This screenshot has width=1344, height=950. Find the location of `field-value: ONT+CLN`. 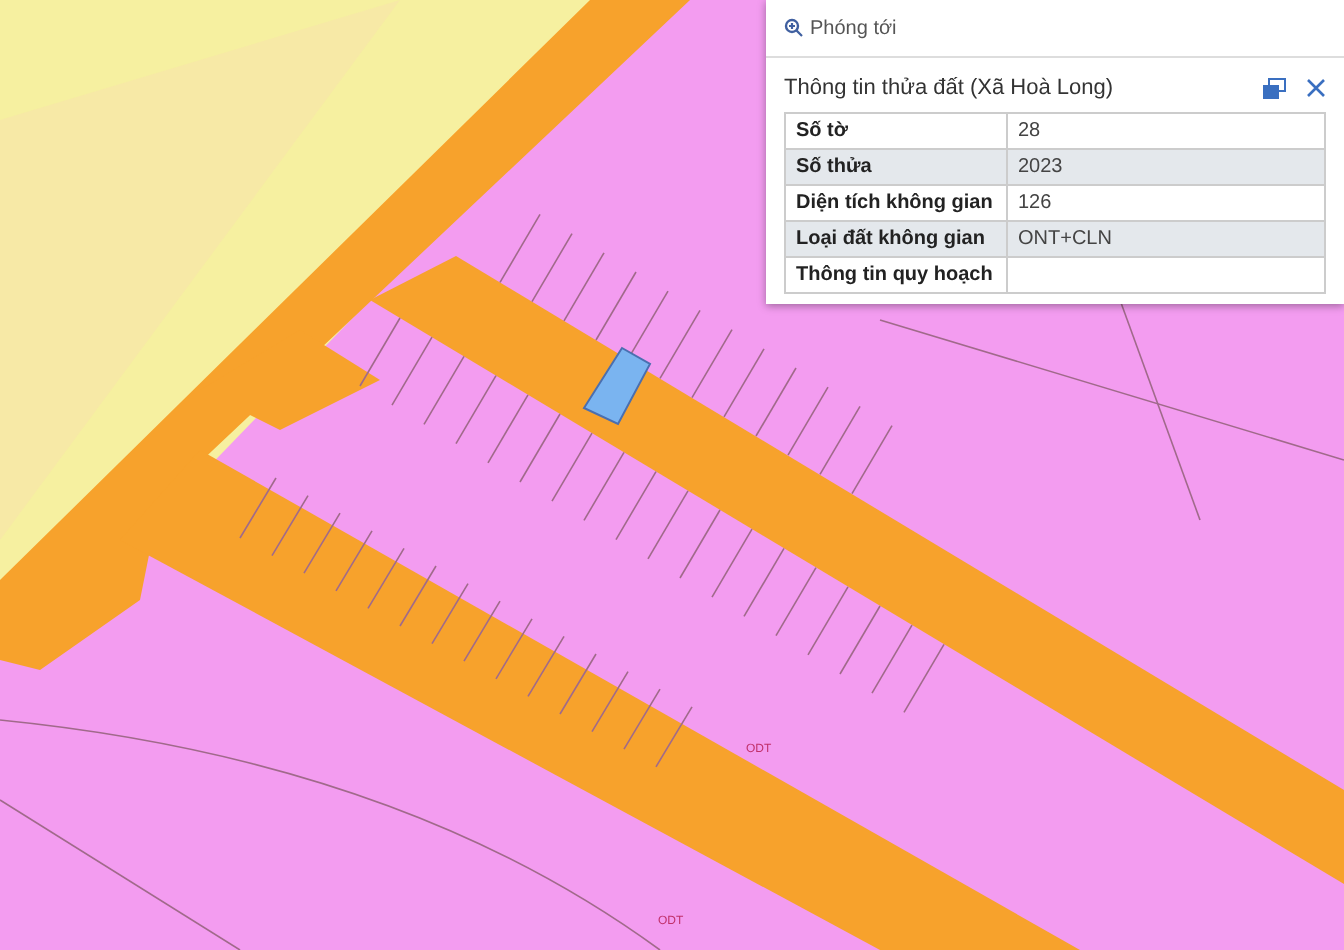

field-value: ONT+CLN is located at coordinates (1166, 239).